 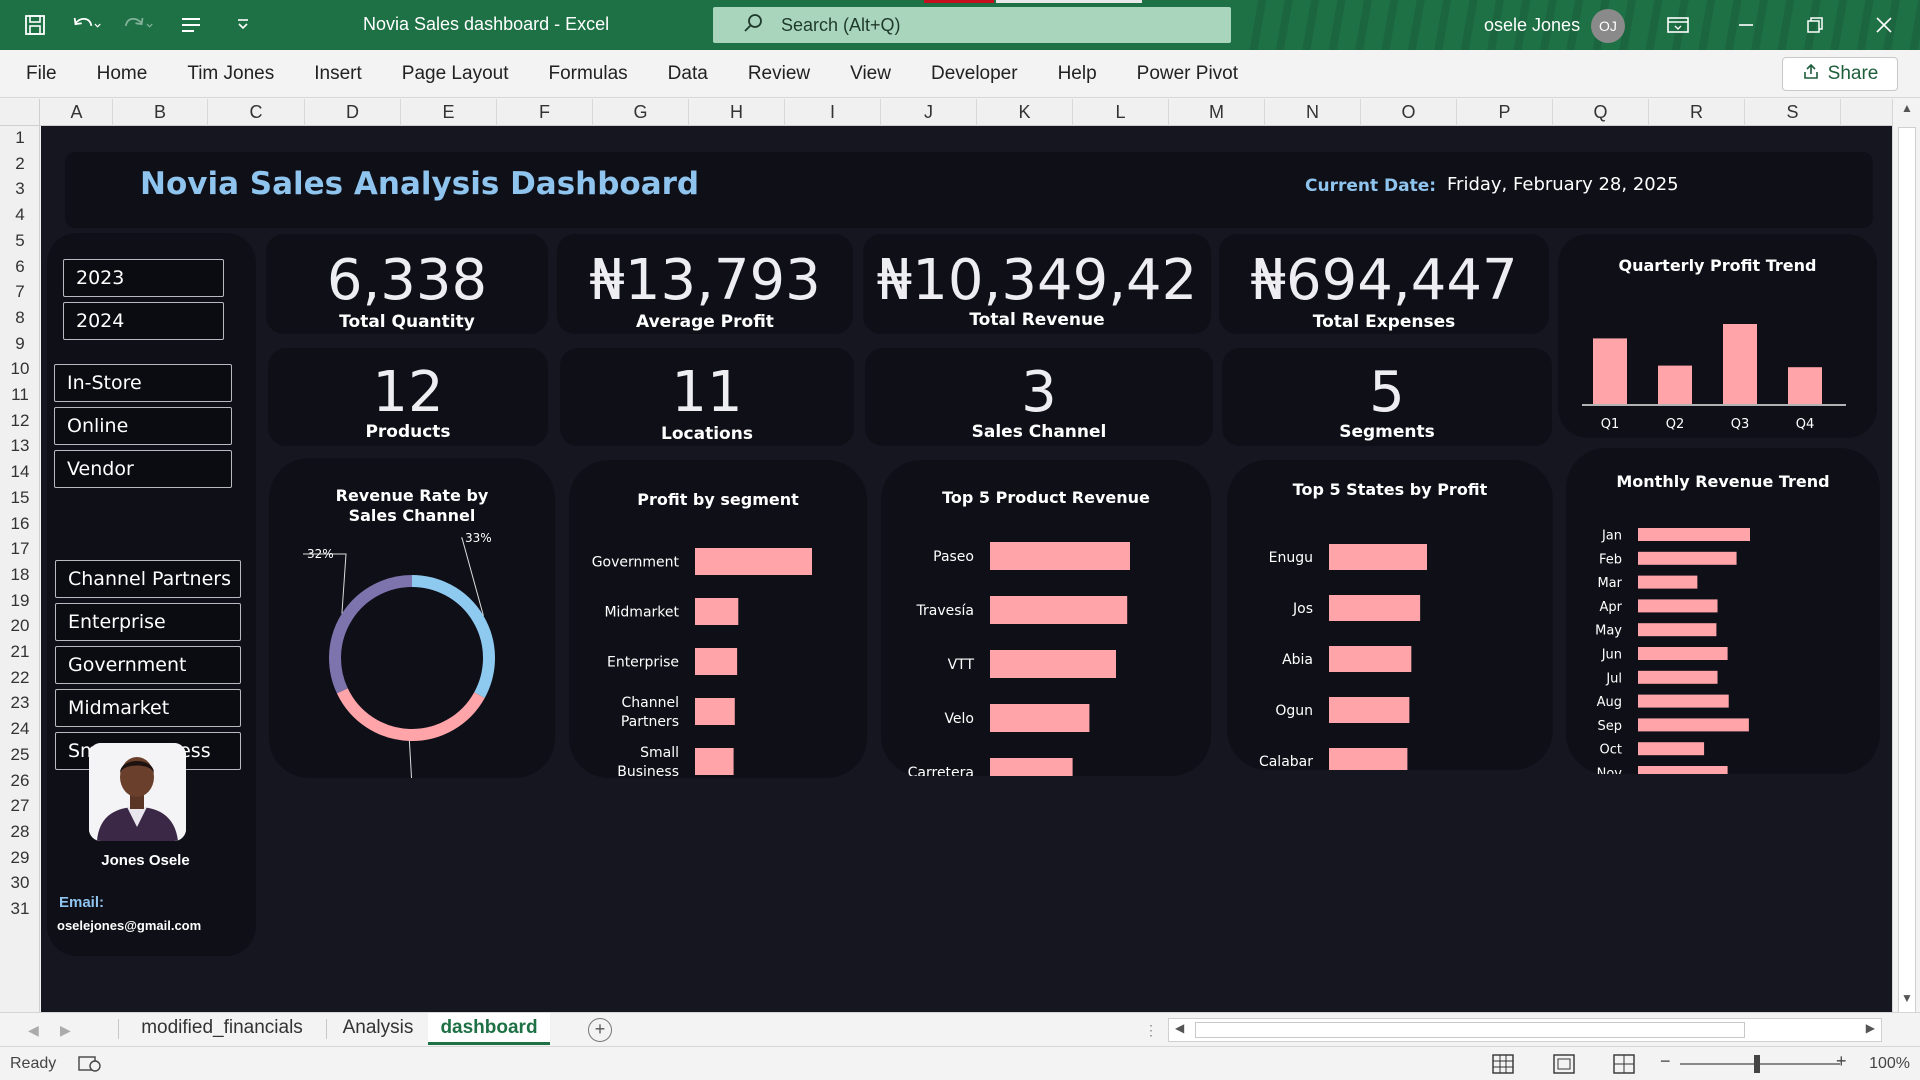 I want to click on scroll-up-icon: ▲, so click(x=1906, y=108).